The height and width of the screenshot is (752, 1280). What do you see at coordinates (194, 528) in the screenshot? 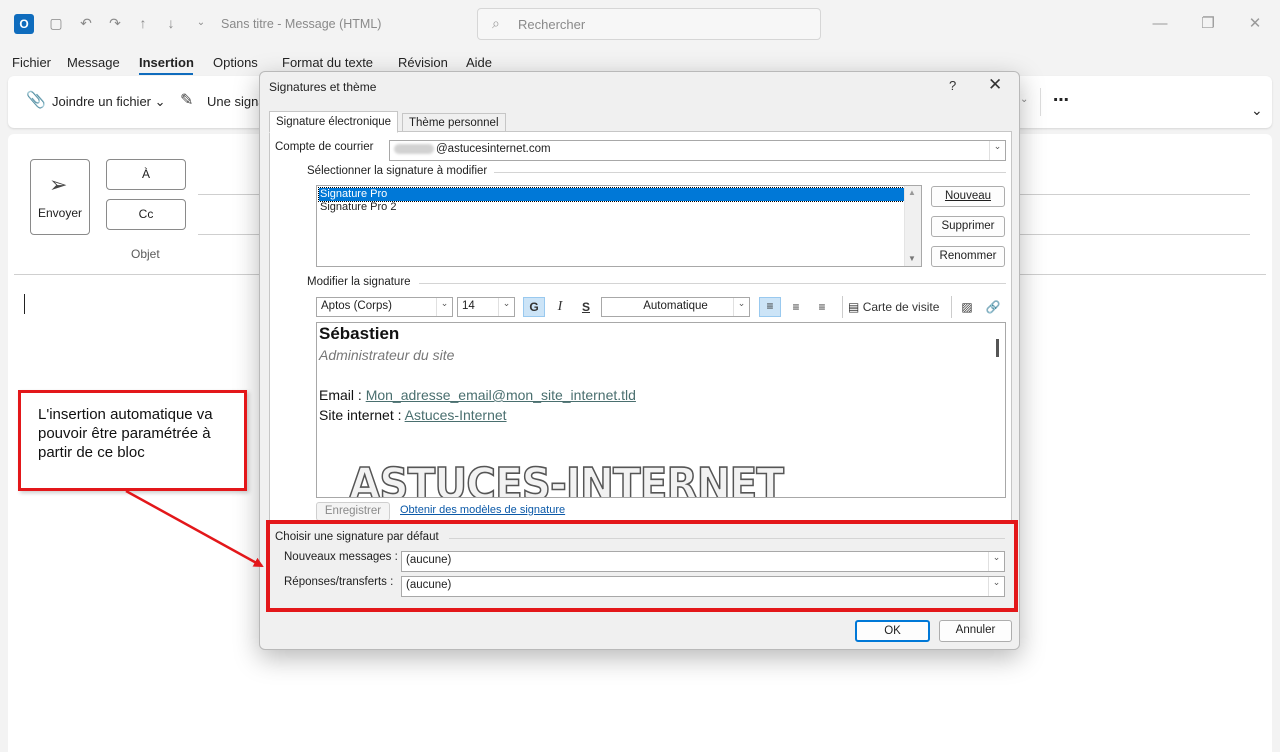
I see `annotation-arrow` at bounding box center [194, 528].